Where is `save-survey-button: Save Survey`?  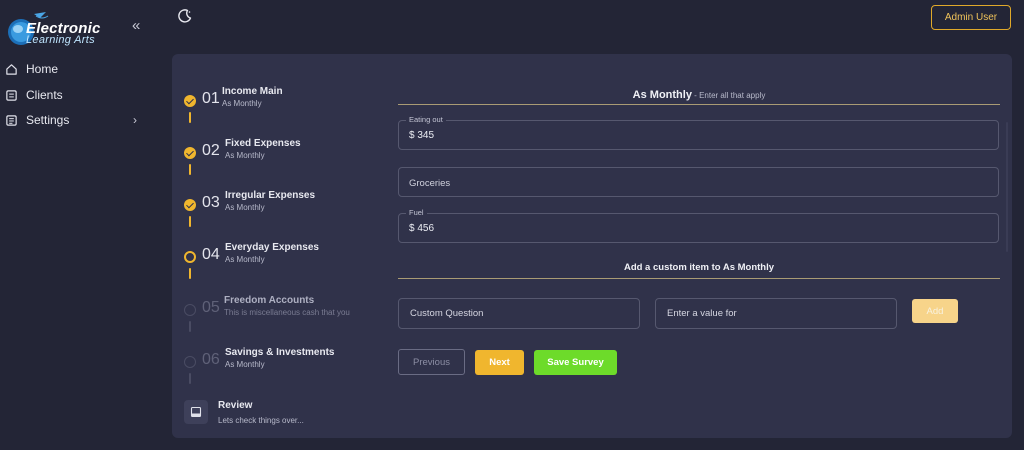 save-survey-button: Save Survey is located at coordinates (575, 362).